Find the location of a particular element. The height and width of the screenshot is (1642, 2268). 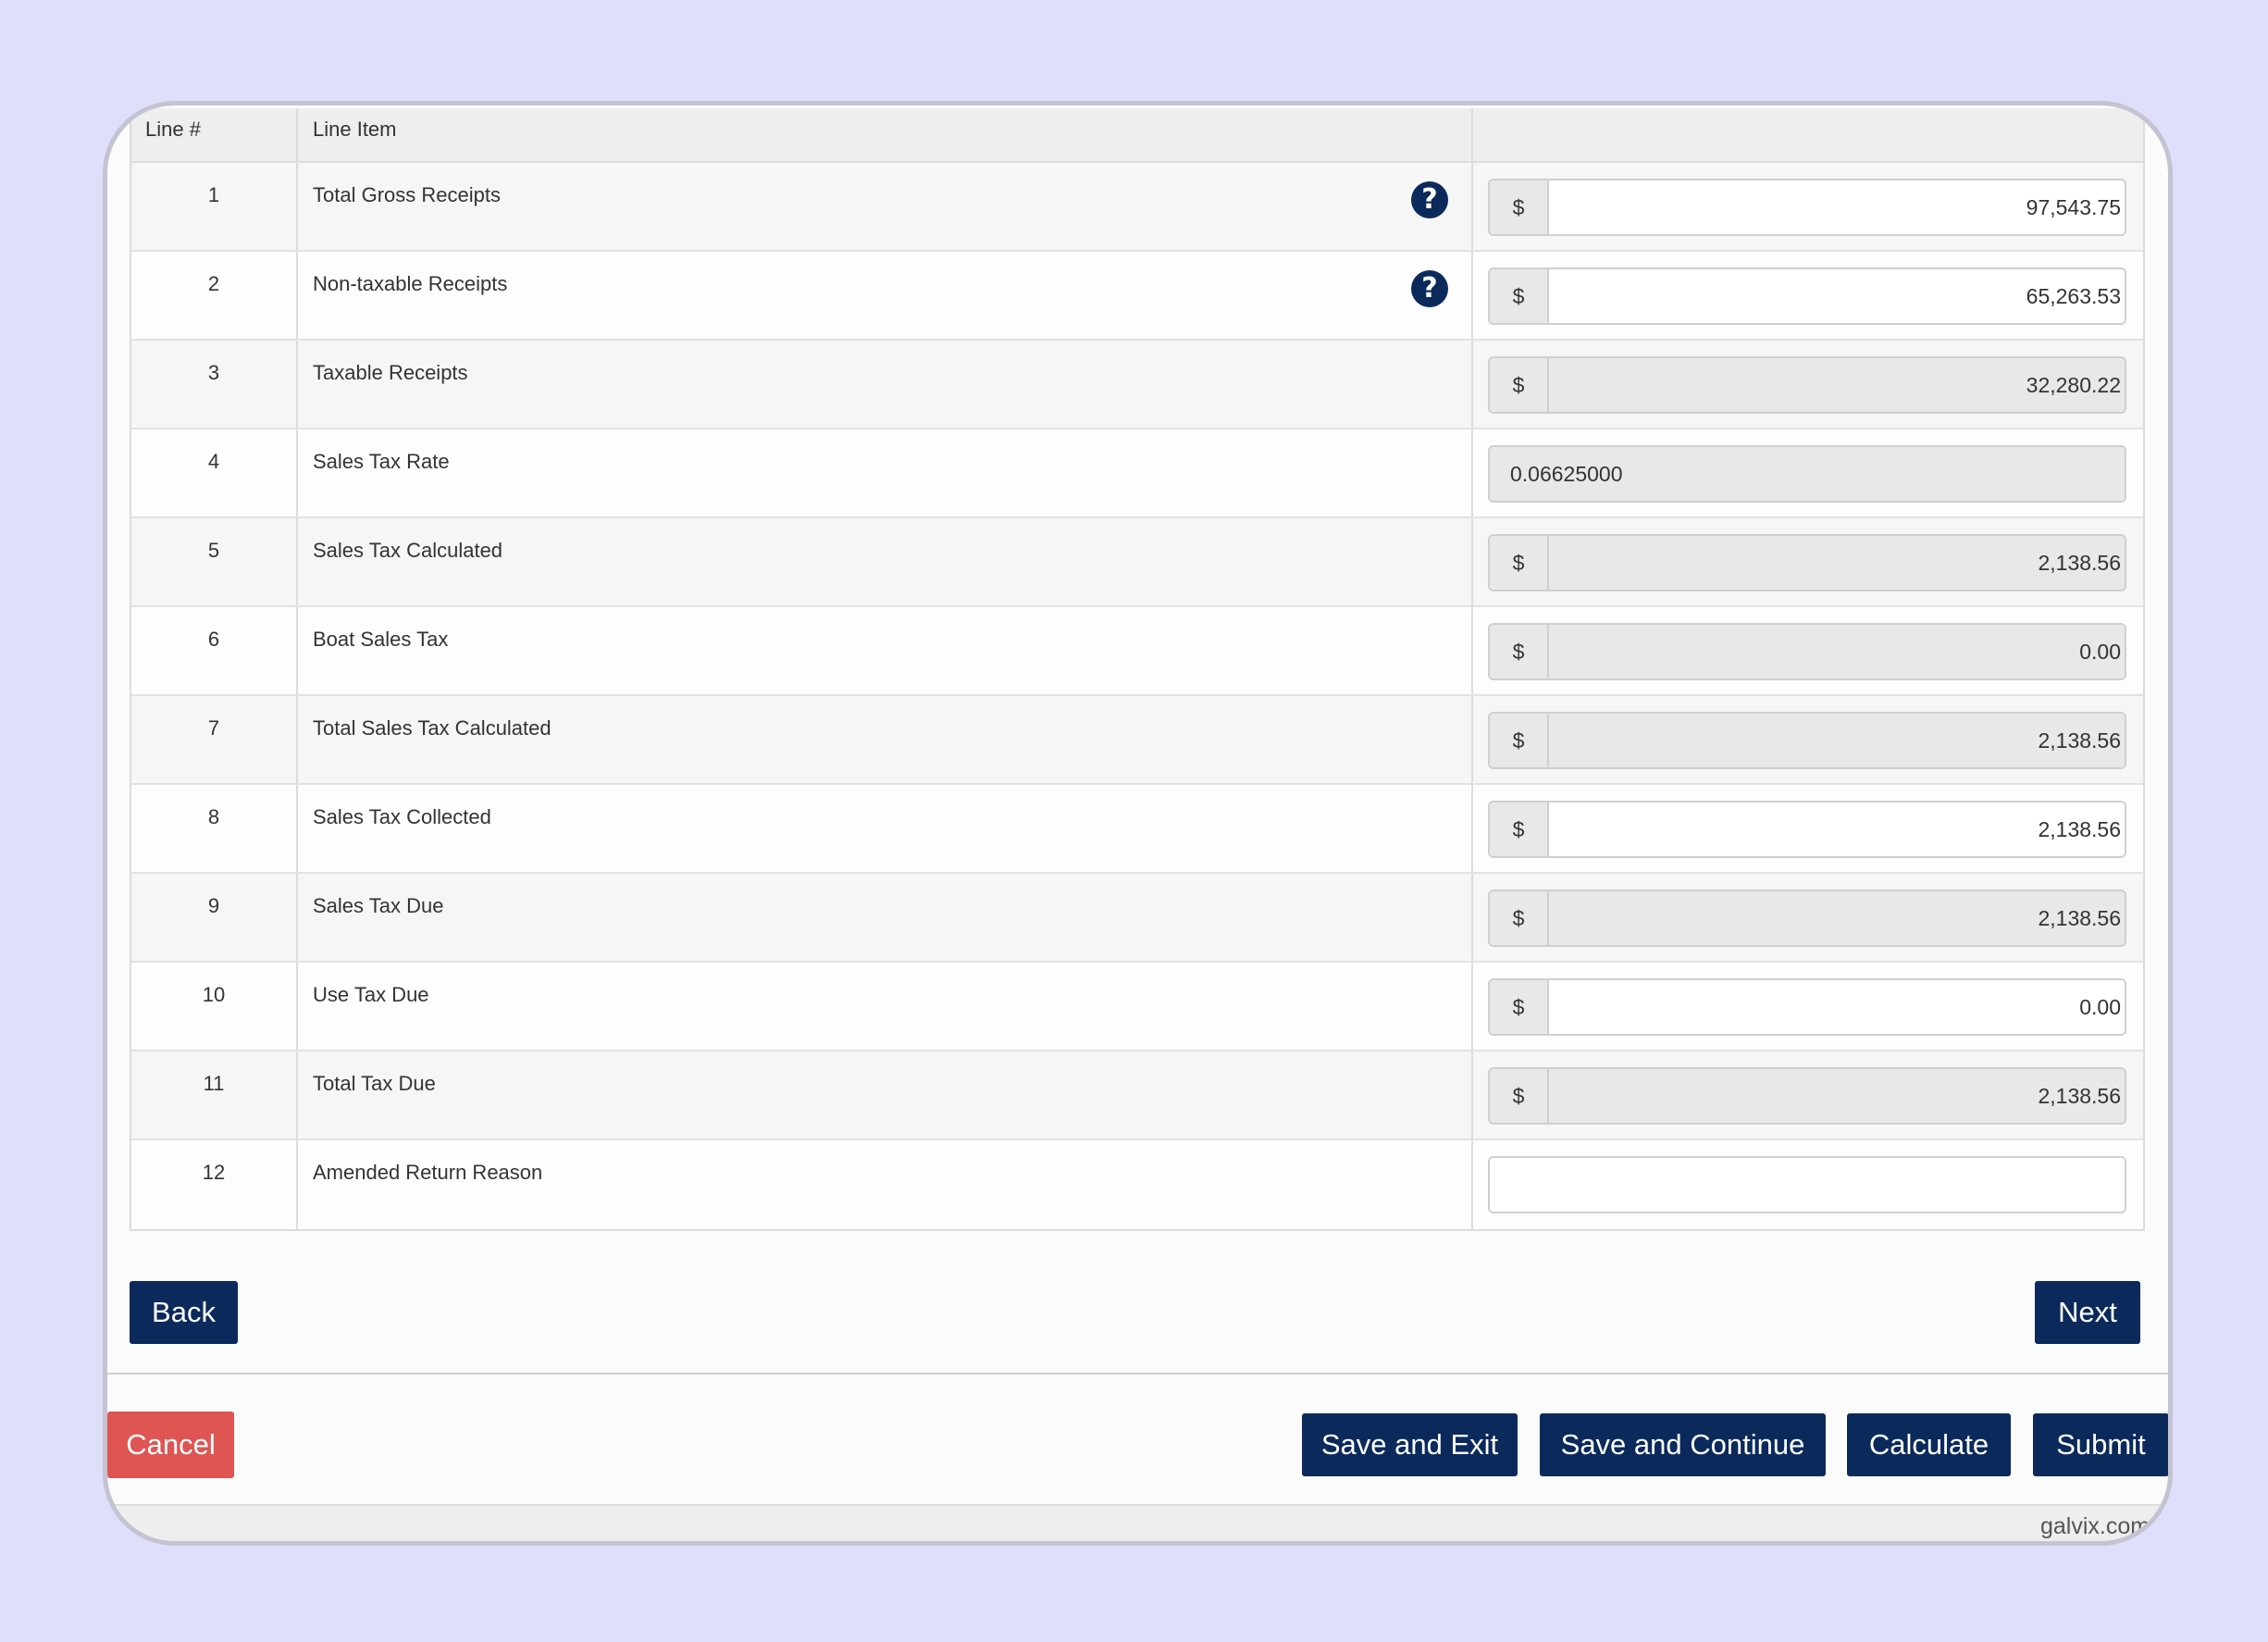

table-row: 10 Use Tax Due $0.00 is located at coordinates (1137, 1007).